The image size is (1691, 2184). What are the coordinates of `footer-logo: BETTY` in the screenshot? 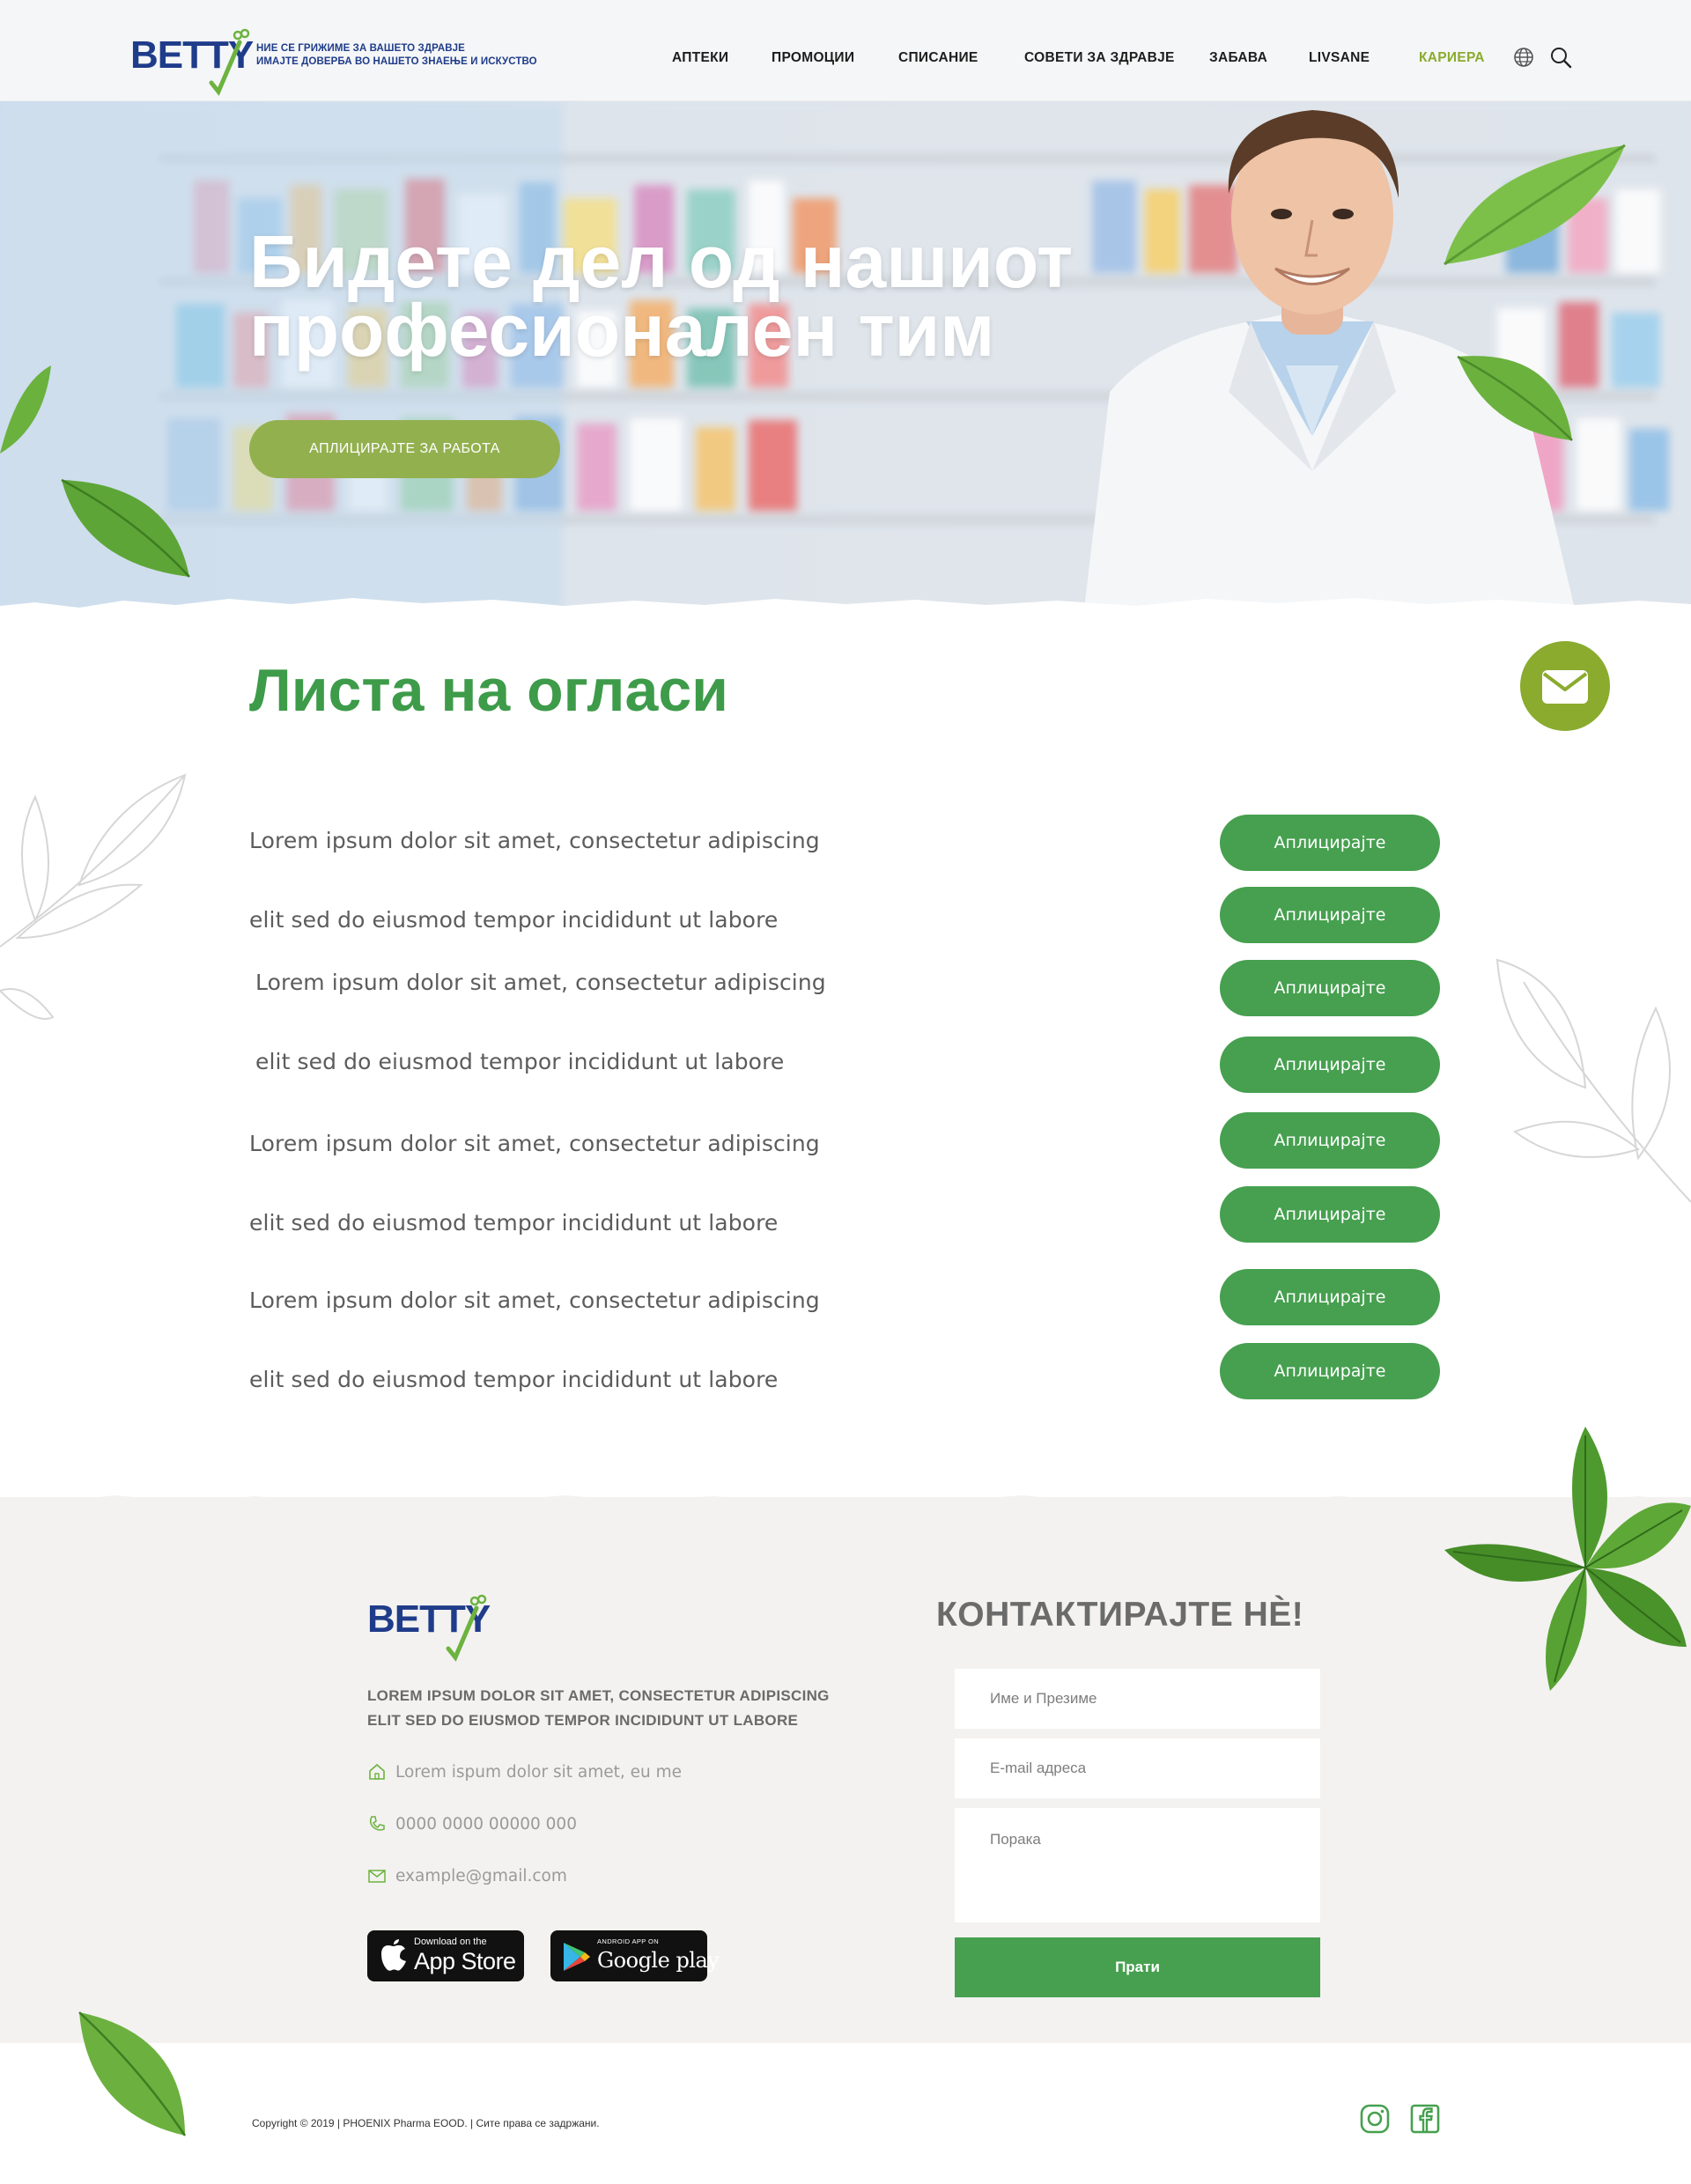 It's located at (433, 1624).